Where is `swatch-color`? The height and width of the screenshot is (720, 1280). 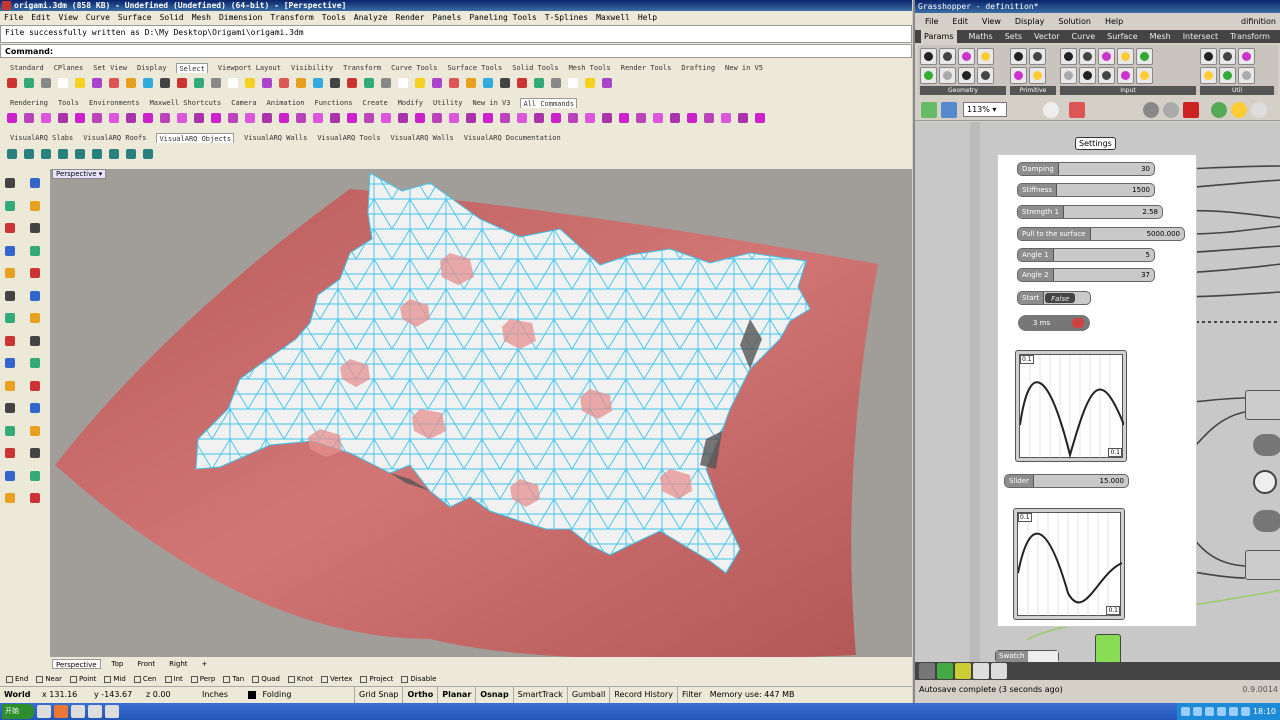
swatch-color is located at coordinates (1042, 656).